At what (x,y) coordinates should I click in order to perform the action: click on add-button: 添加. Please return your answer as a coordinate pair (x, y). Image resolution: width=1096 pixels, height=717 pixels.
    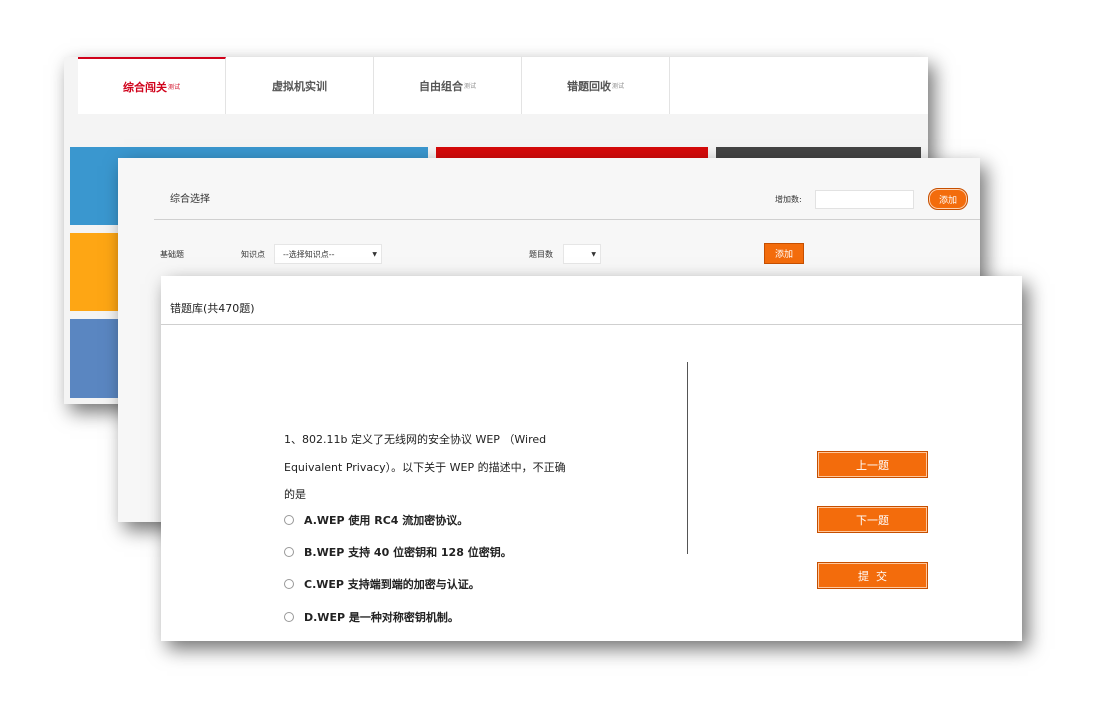
    Looking at the image, I should click on (784, 253).